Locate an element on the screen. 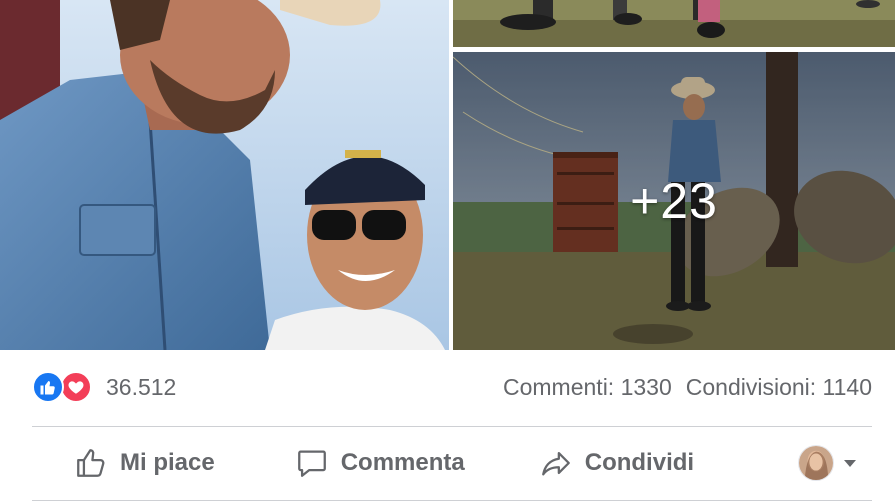 This screenshot has height=503, width=895. post-stats-bar: 36.512 Commenti: 1330 Condivisioni: 1140 is located at coordinates (452, 387).